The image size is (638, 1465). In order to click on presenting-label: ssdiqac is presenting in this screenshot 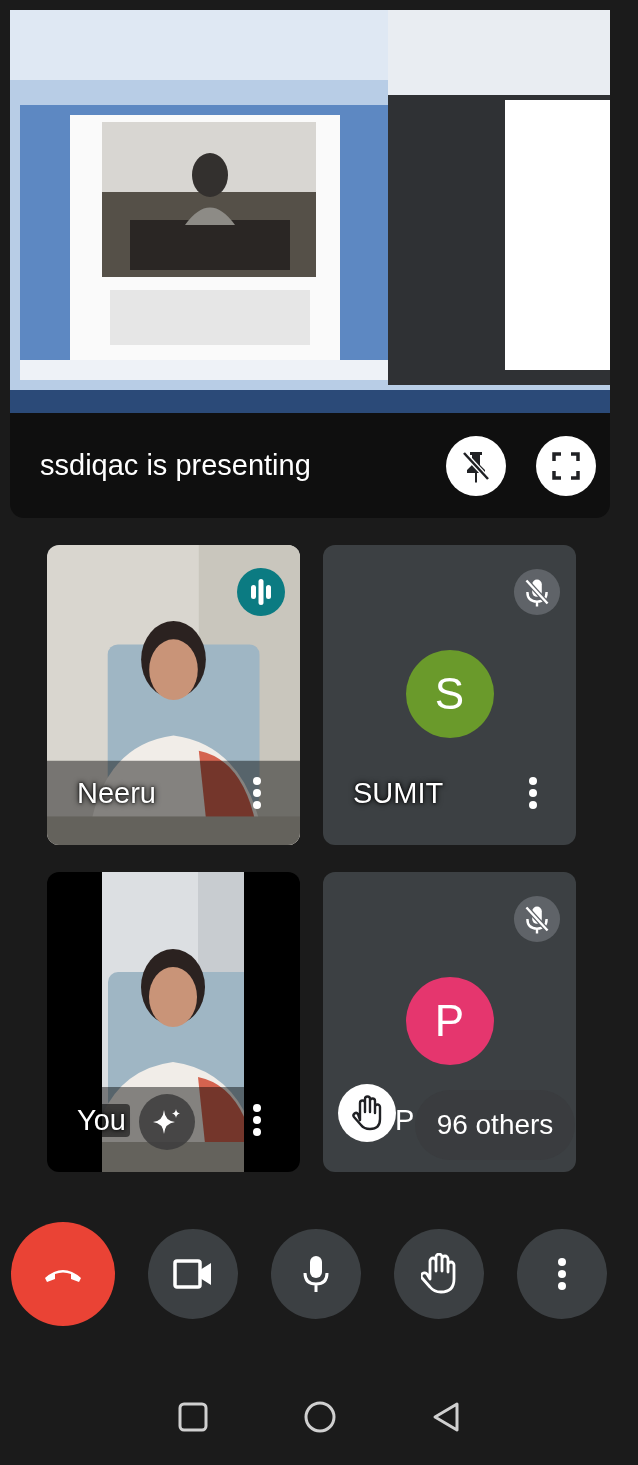, I will do `click(175, 465)`.